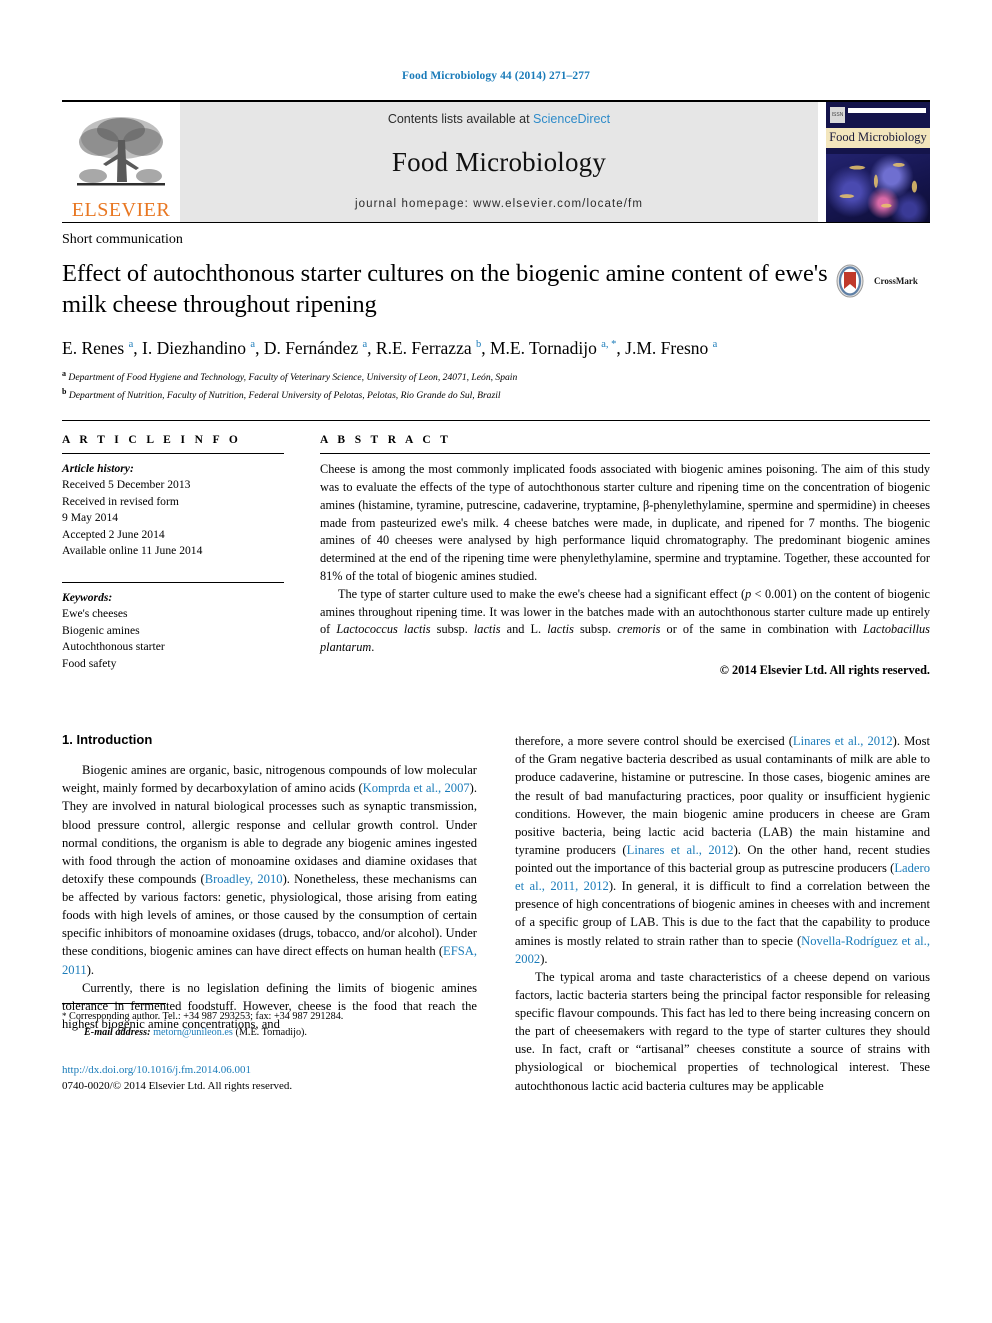 This screenshot has height=1323, width=992. I want to click on journal-cover-thumbnail: ISSN Food Microbiology, so click(878, 162).